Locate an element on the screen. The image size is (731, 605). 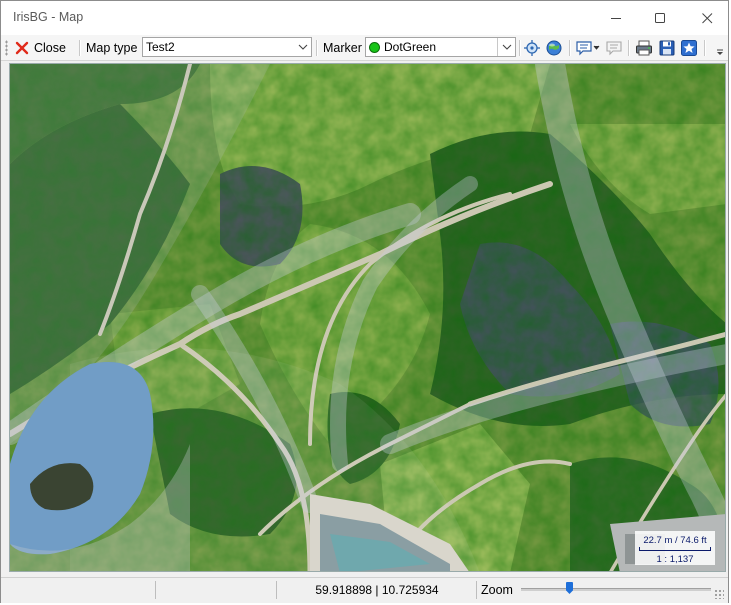
comment-gray-icon is located at coordinates (614, 48).